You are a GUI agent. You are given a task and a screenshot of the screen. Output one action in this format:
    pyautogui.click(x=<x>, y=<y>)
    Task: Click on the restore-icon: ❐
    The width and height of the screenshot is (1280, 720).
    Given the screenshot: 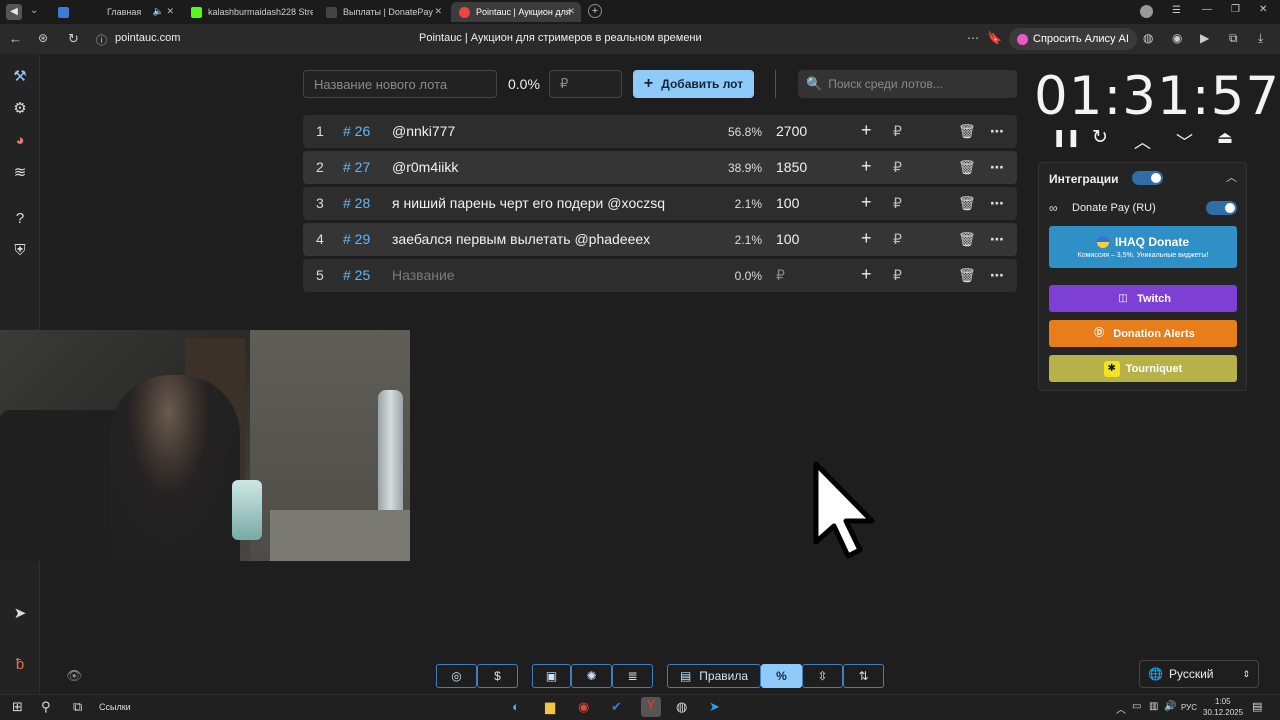 What is the action you would take?
    pyautogui.click(x=1235, y=9)
    